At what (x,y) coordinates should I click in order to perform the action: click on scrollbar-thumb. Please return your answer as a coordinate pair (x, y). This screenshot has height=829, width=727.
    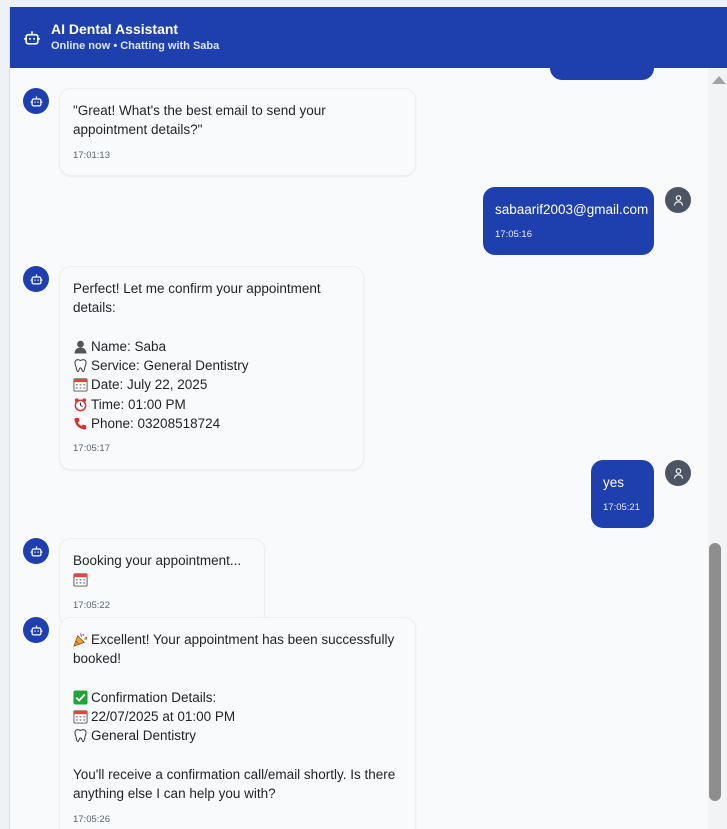
    Looking at the image, I should click on (715, 672).